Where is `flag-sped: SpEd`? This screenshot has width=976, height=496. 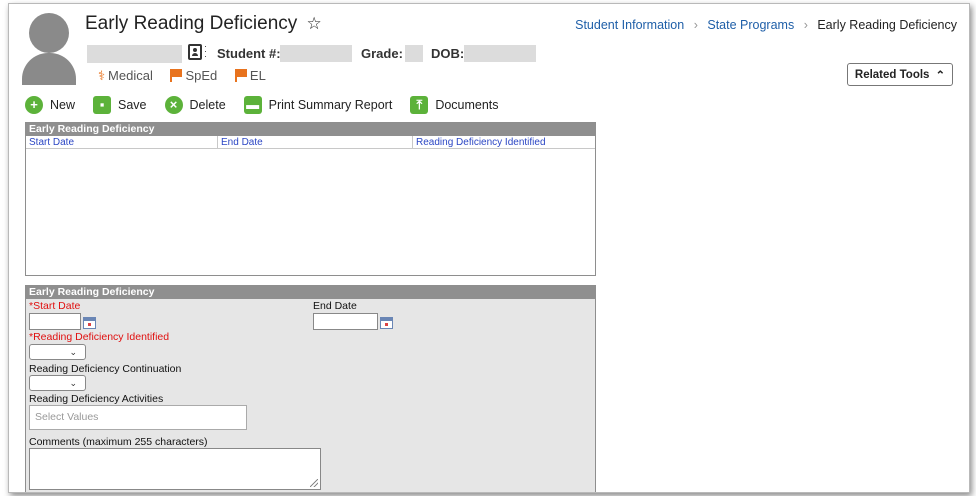
flag-sped: SpEd is located at coordinates (195, 75).